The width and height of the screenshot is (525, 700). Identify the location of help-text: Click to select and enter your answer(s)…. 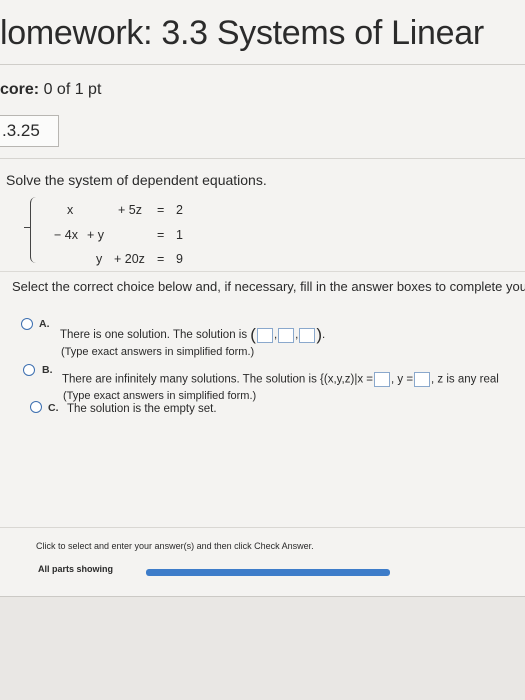
(175, 546).